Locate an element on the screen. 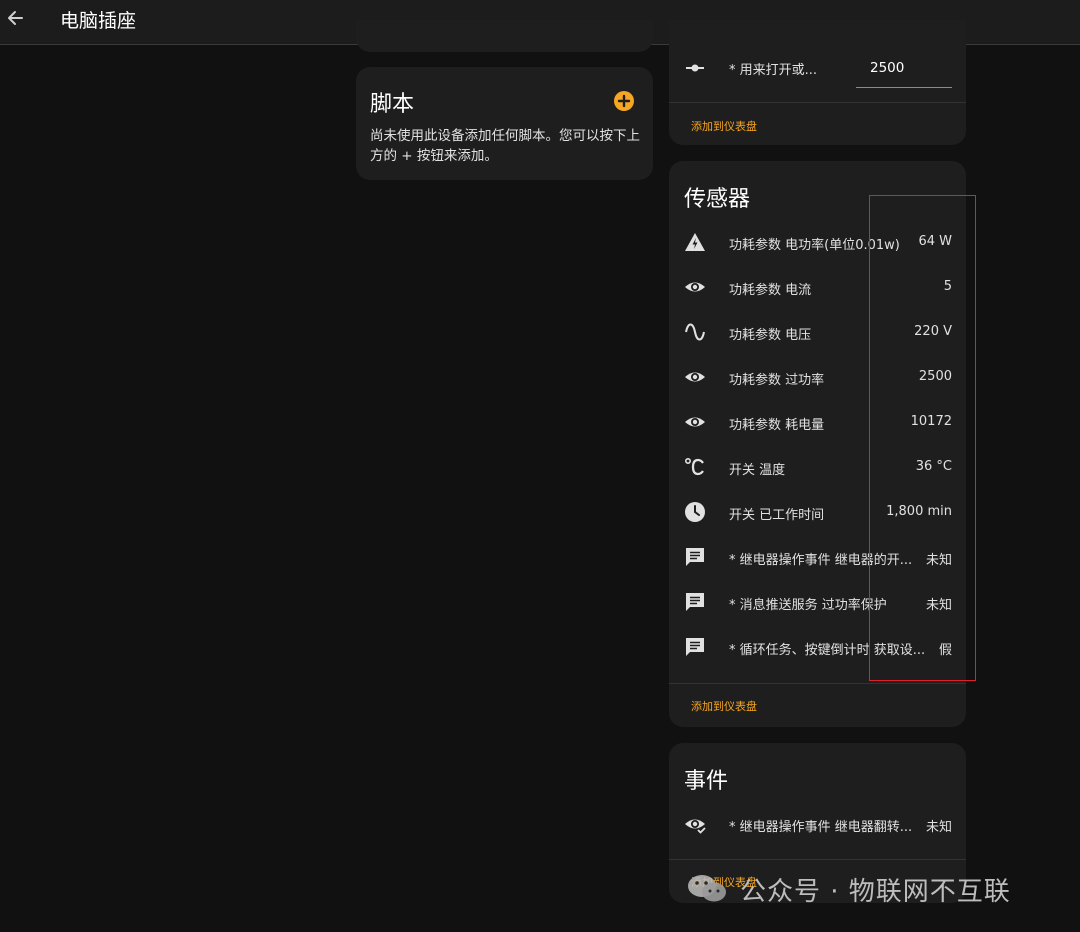 The width and height of the screenshot is (1080, 932). sensor-label: 功耗参数 电流 is located at coordinates (770, 290).